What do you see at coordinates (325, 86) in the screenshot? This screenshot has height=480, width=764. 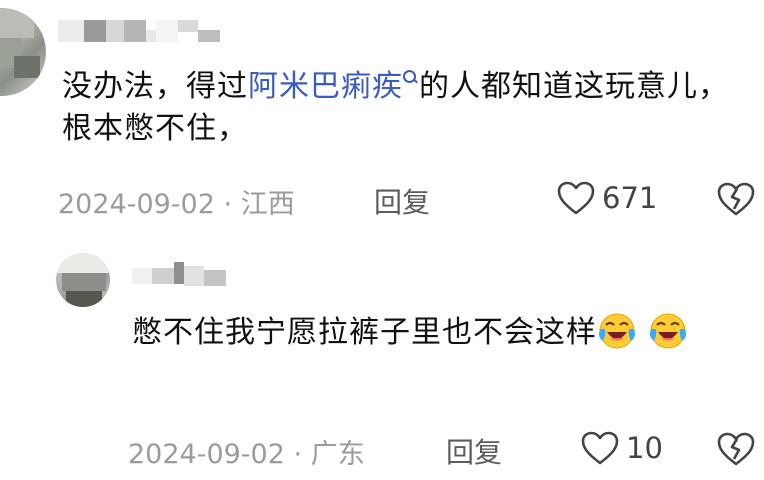 I see `search-link-label: 阿米巴痢疾` at bounding box center [325, 86].